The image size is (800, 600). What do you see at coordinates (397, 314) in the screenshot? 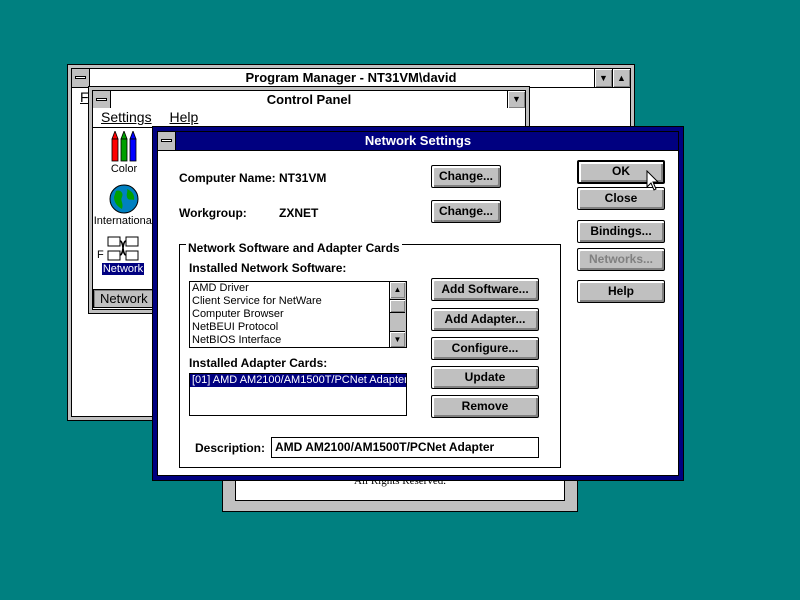
I see `software-scrollbar: ▲ ▼` at bounding box center [397, 314].